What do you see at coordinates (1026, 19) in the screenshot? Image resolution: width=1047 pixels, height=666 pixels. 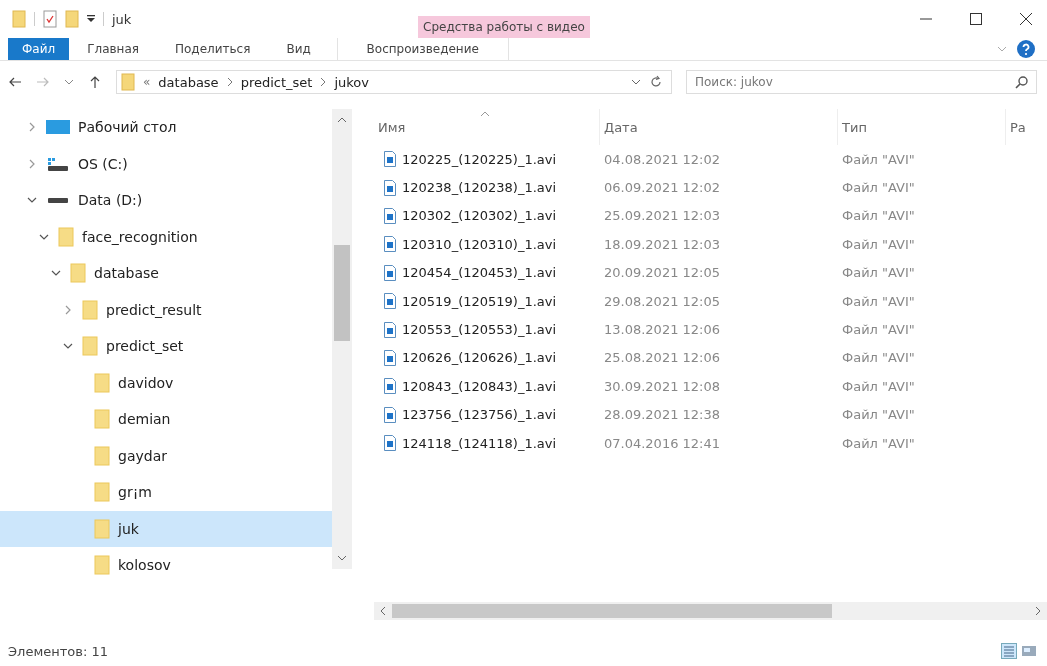 I see `close-icon` at bounding box center [1026, 19].